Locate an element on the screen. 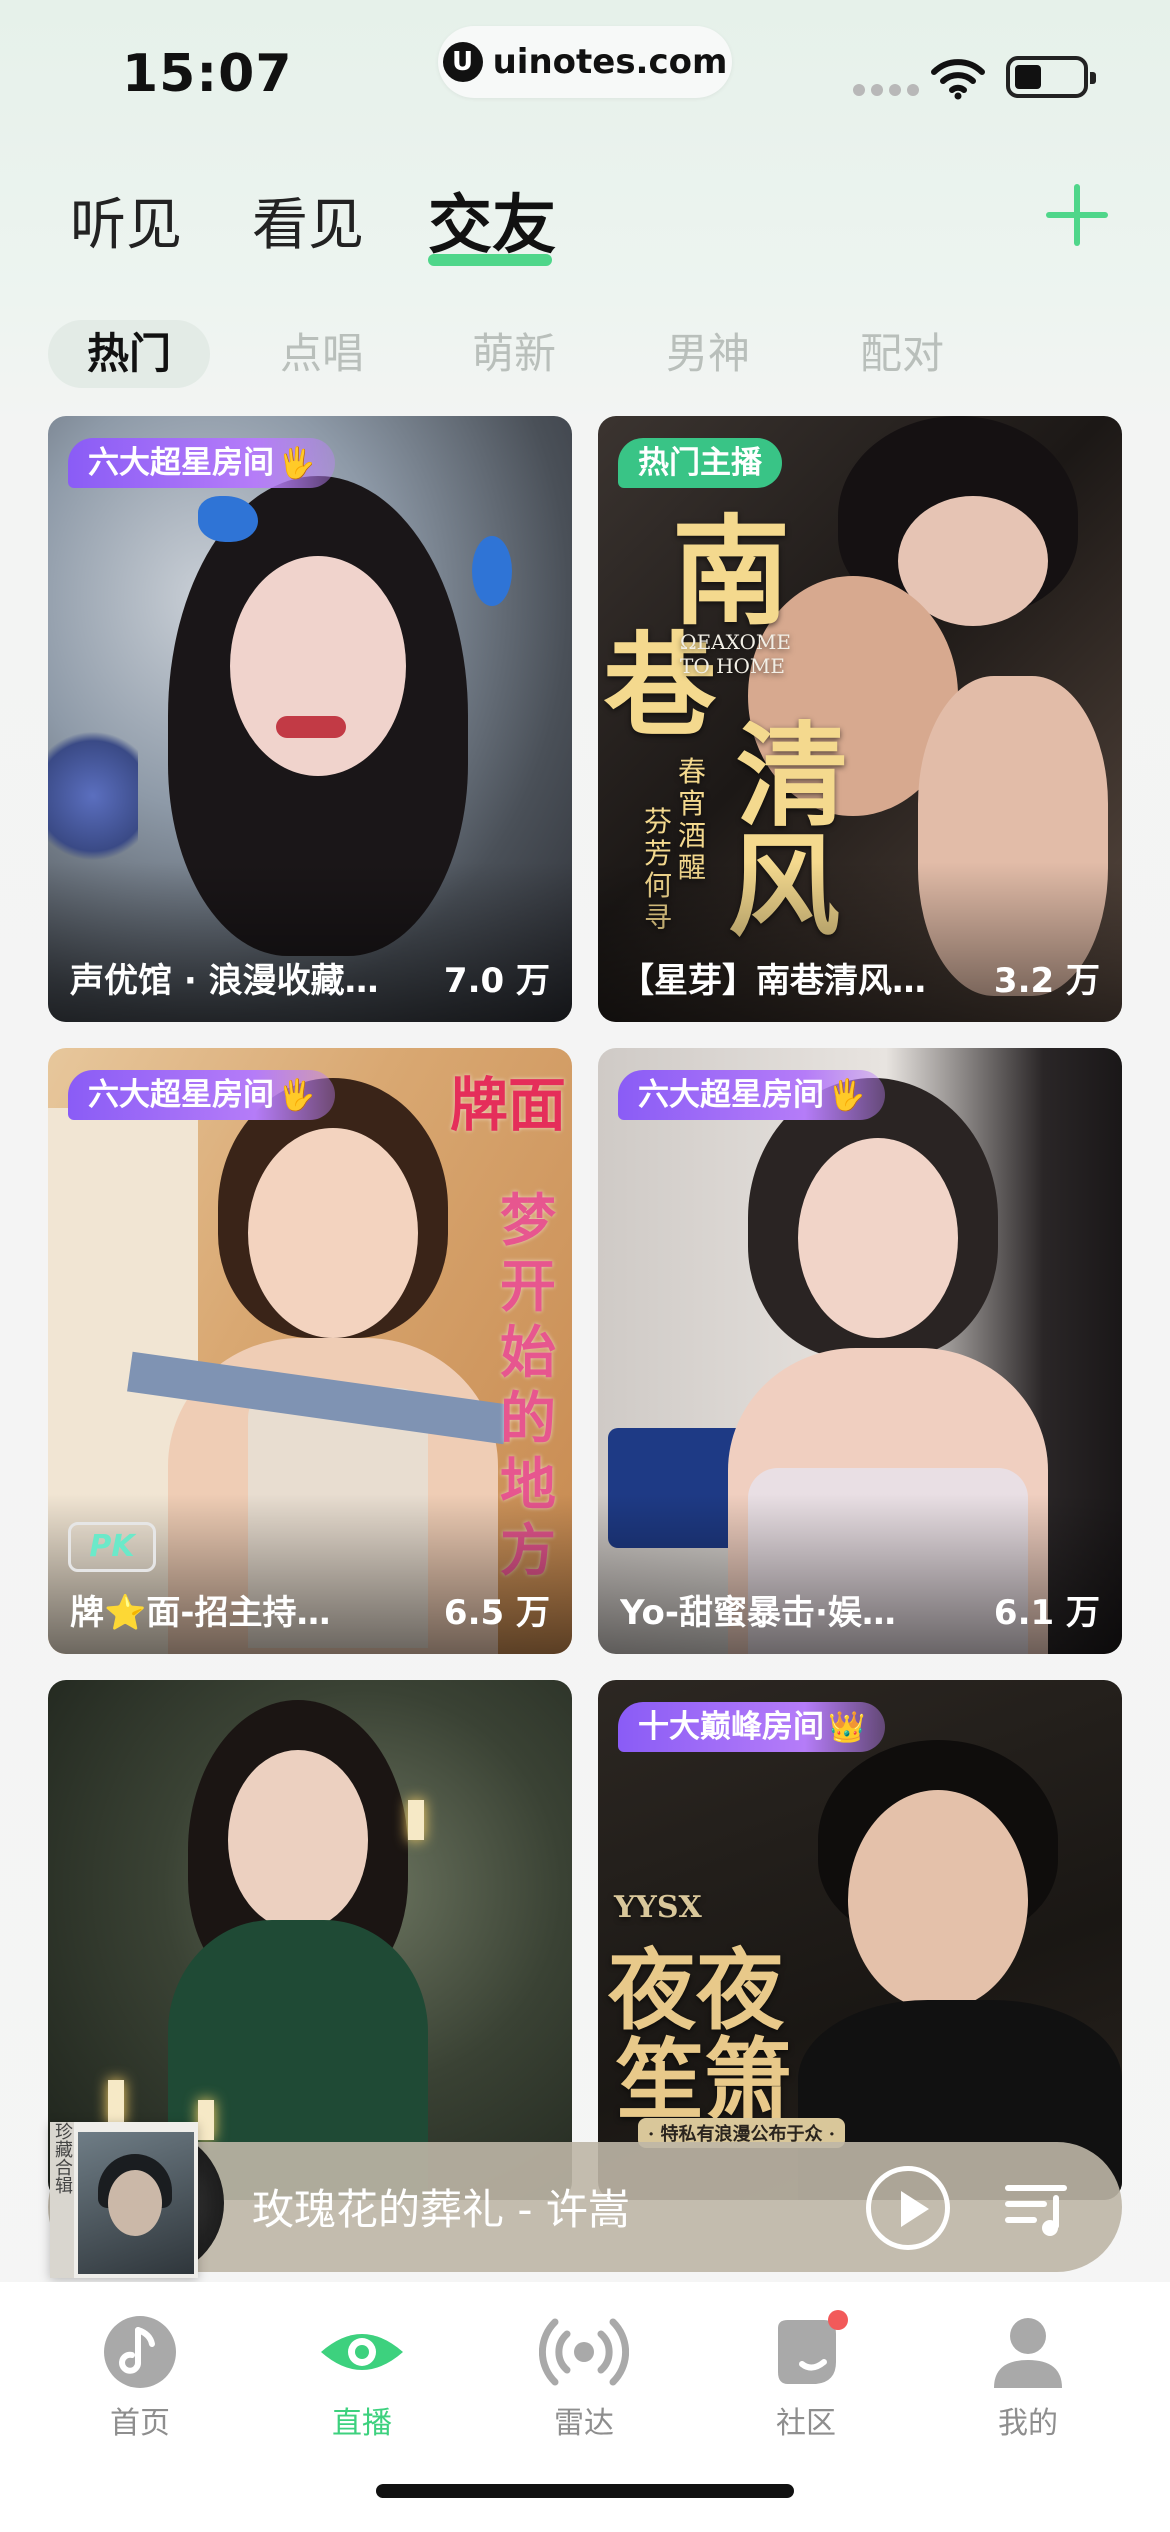  active-tab-indicator is located at coordinates (490, 260).